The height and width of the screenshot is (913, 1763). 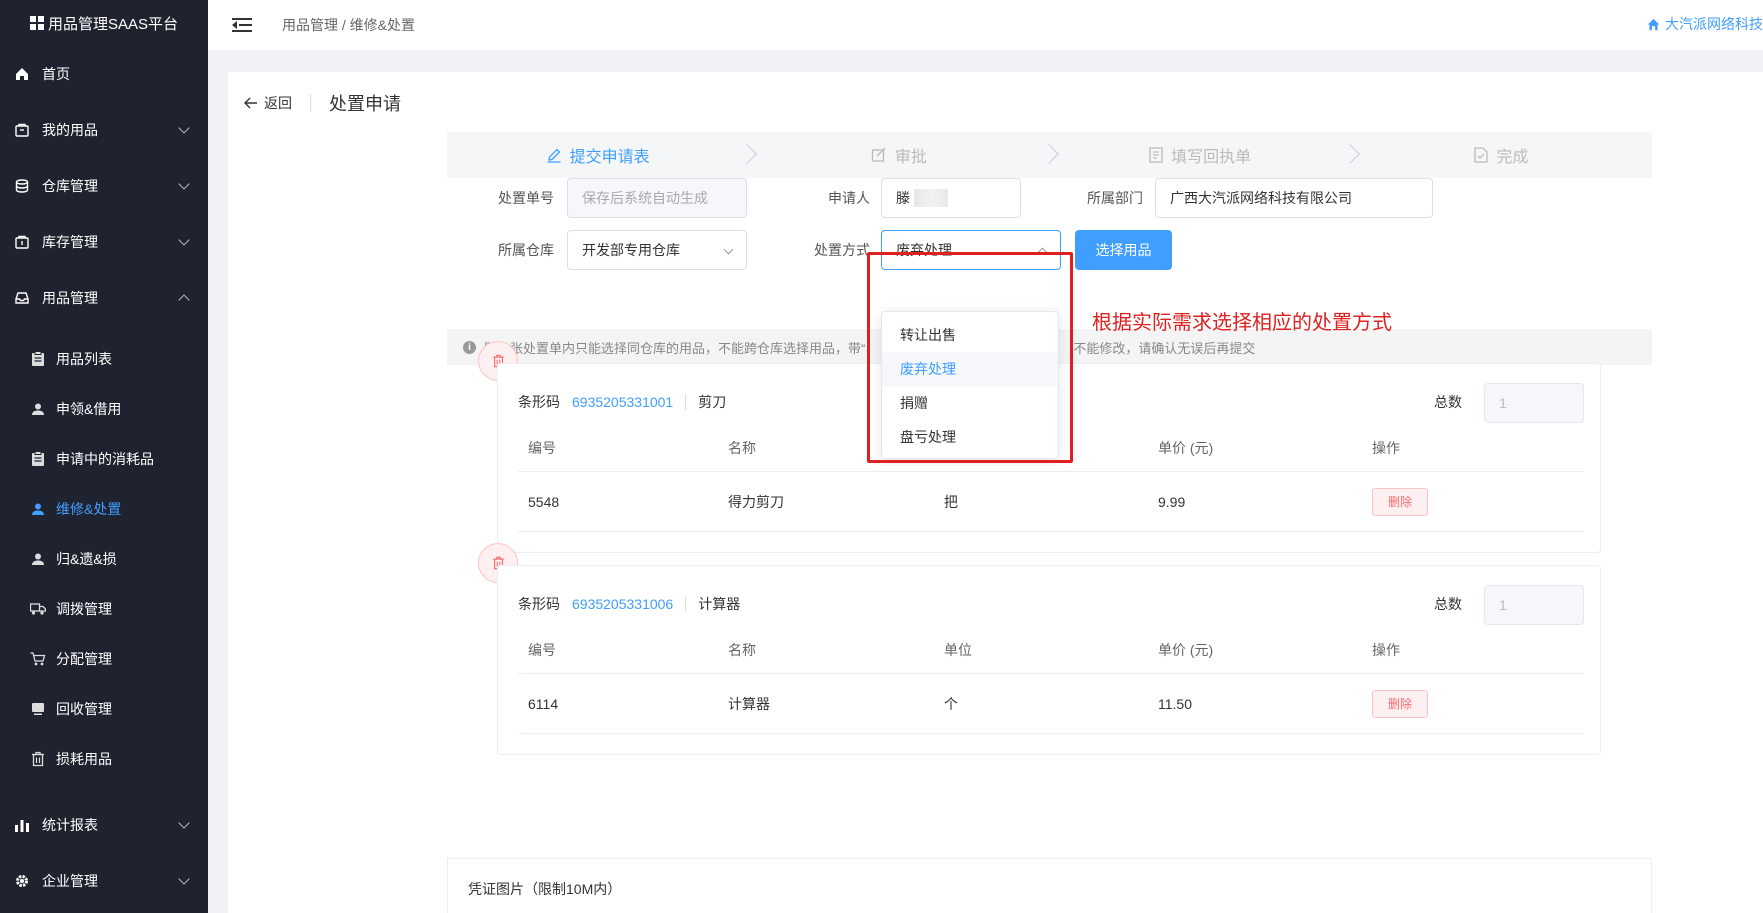 I want to click on department-input: 广西大汽派网络科技有限公司, so click(x=1294, y=198).